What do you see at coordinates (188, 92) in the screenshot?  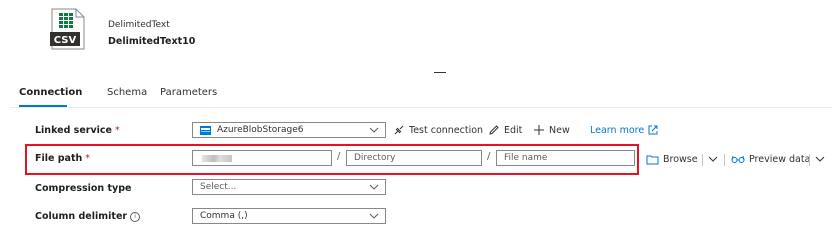 I see `tab-parameters: Parameters` at bounding box center [188, 92].